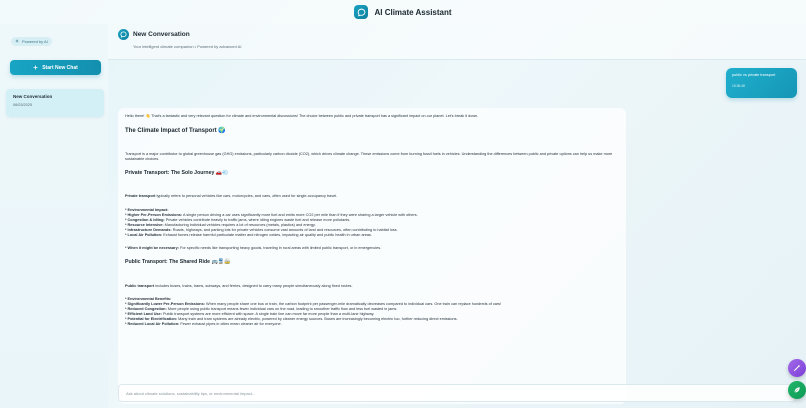 The width and height of the screenshot is (806, 408). I want to click on message-input-bar, so click(457, 393).